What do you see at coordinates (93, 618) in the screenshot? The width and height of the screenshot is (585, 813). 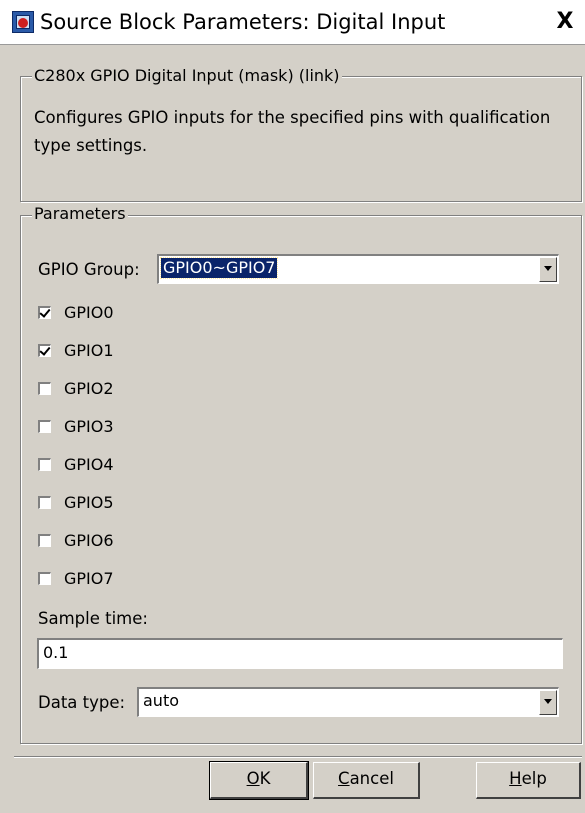 I see `sample-time-label: Sample time:` at bounding box center [93, 618].